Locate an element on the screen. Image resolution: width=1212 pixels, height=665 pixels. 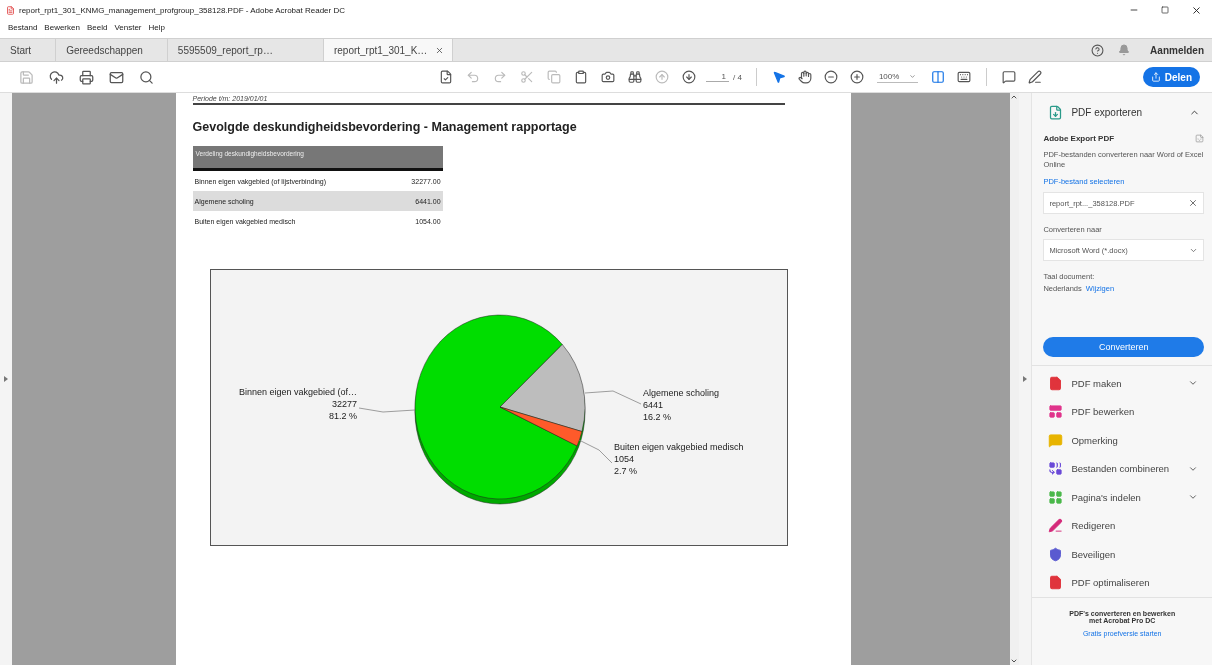
scroll-down-icon is located at coordinates (1014, 661).